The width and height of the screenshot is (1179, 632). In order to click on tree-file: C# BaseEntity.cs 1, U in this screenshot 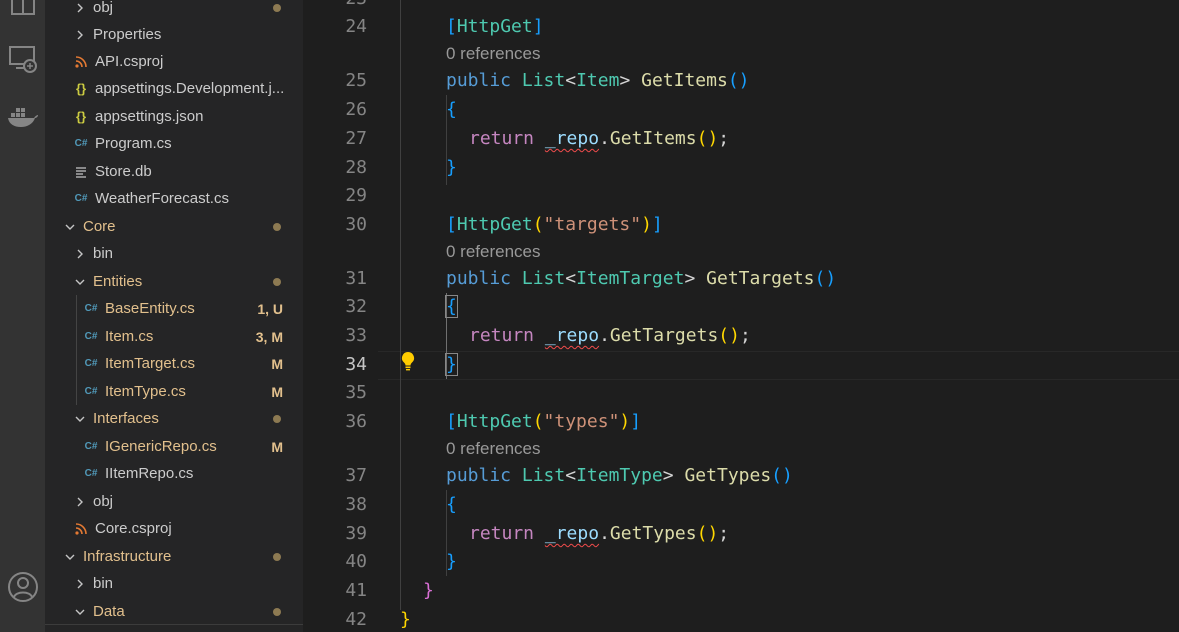, I will do `click(174, 308)`.